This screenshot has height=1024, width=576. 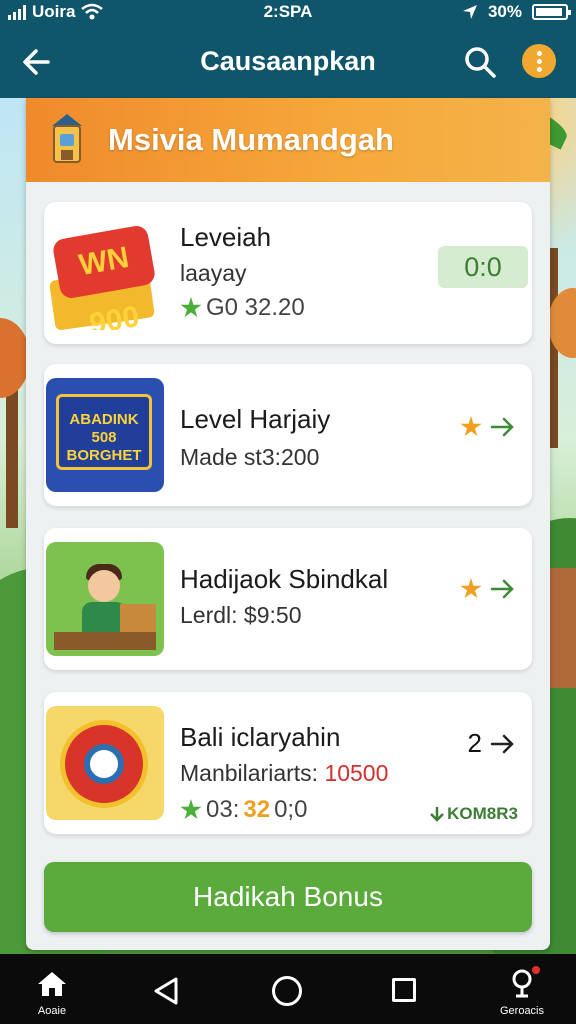 I want to click on nav-locations: Geroacis, so click(x=522, y=991).